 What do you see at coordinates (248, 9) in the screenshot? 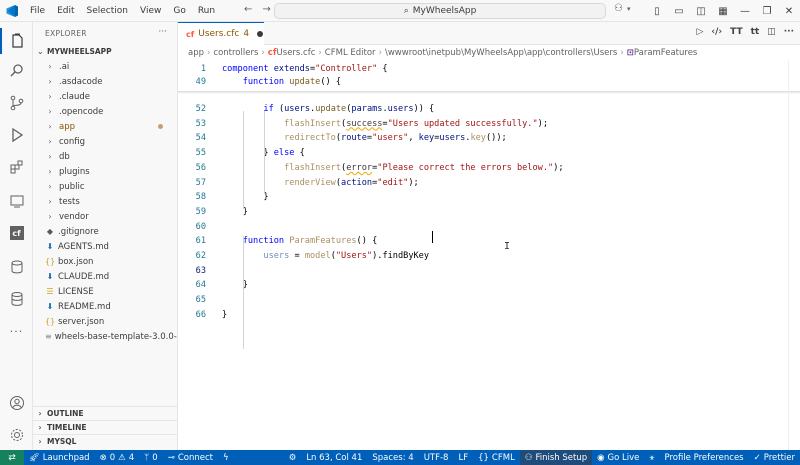
I see `back-arrow-icon: ←` at bounding box center [248, 9].